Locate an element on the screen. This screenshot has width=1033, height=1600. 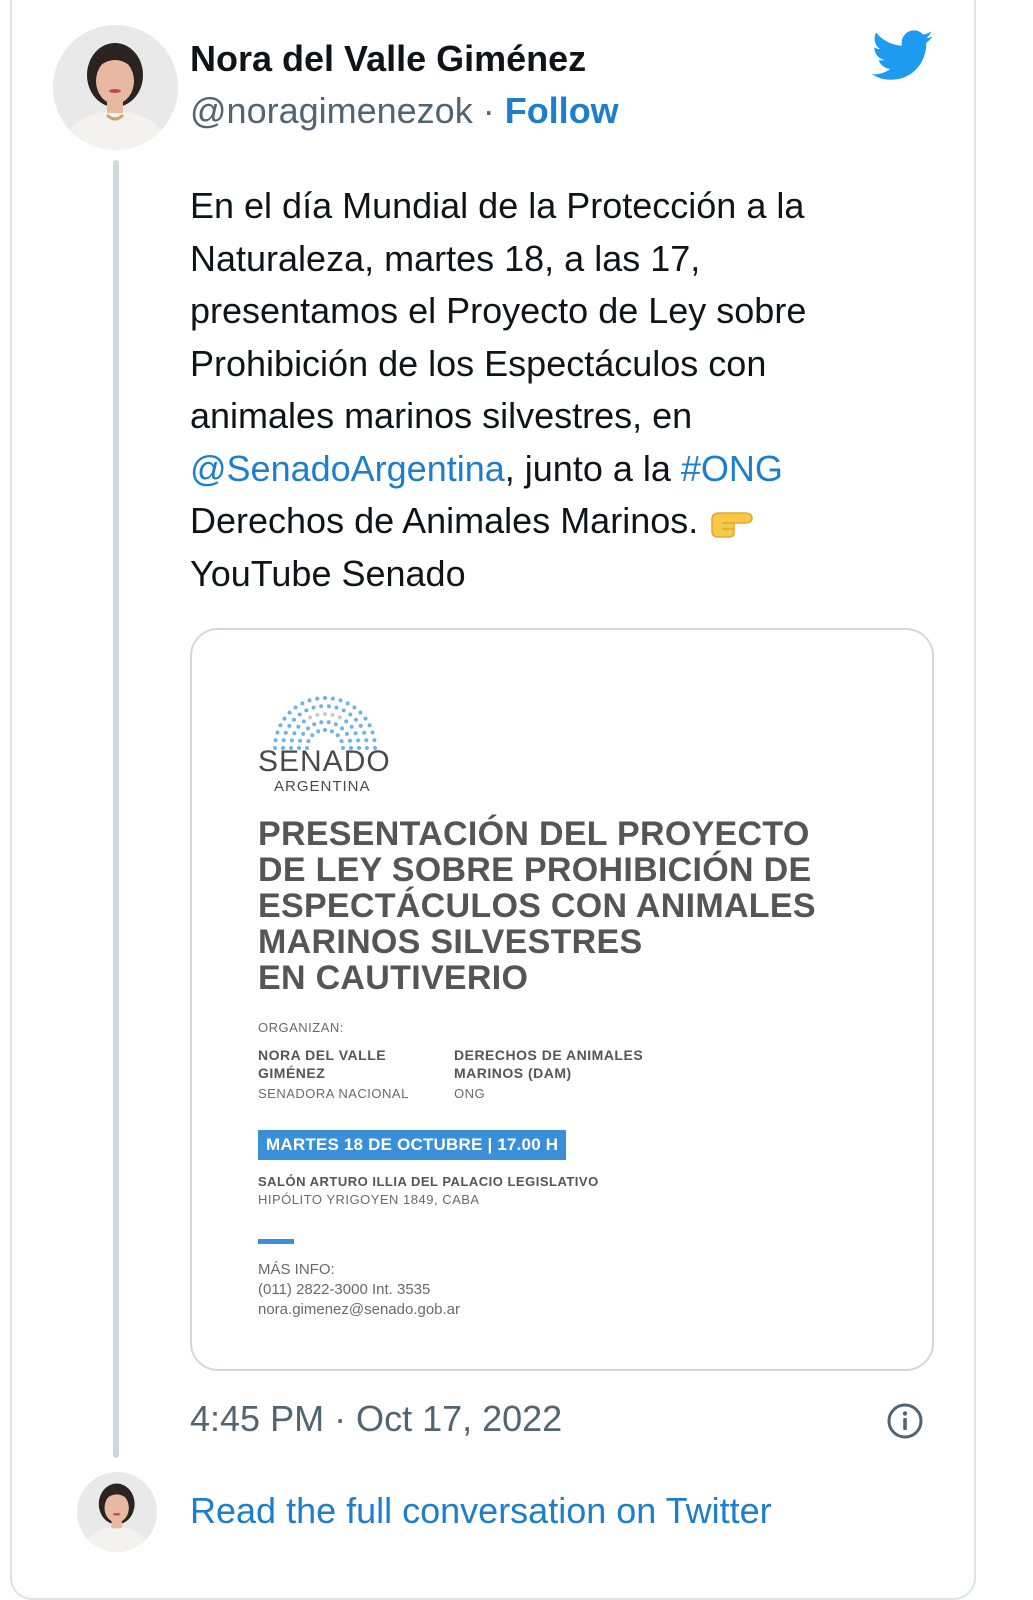
thread-line is located at coordinates (116, 809).